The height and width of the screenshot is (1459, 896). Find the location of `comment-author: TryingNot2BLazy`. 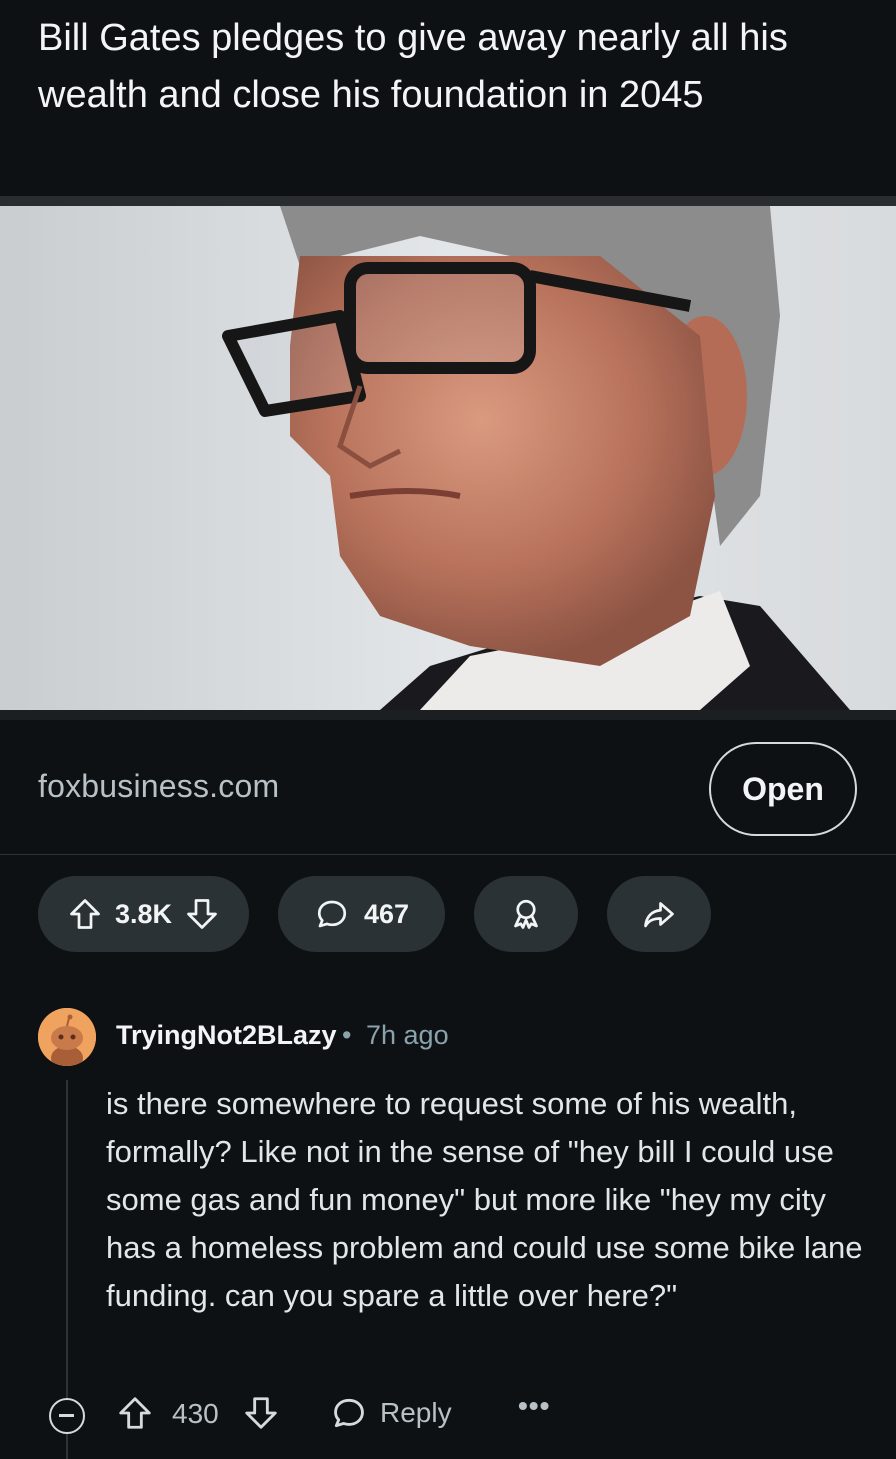

comment-author: TryingNot2BLazy is located at coordinates (226, 1035).